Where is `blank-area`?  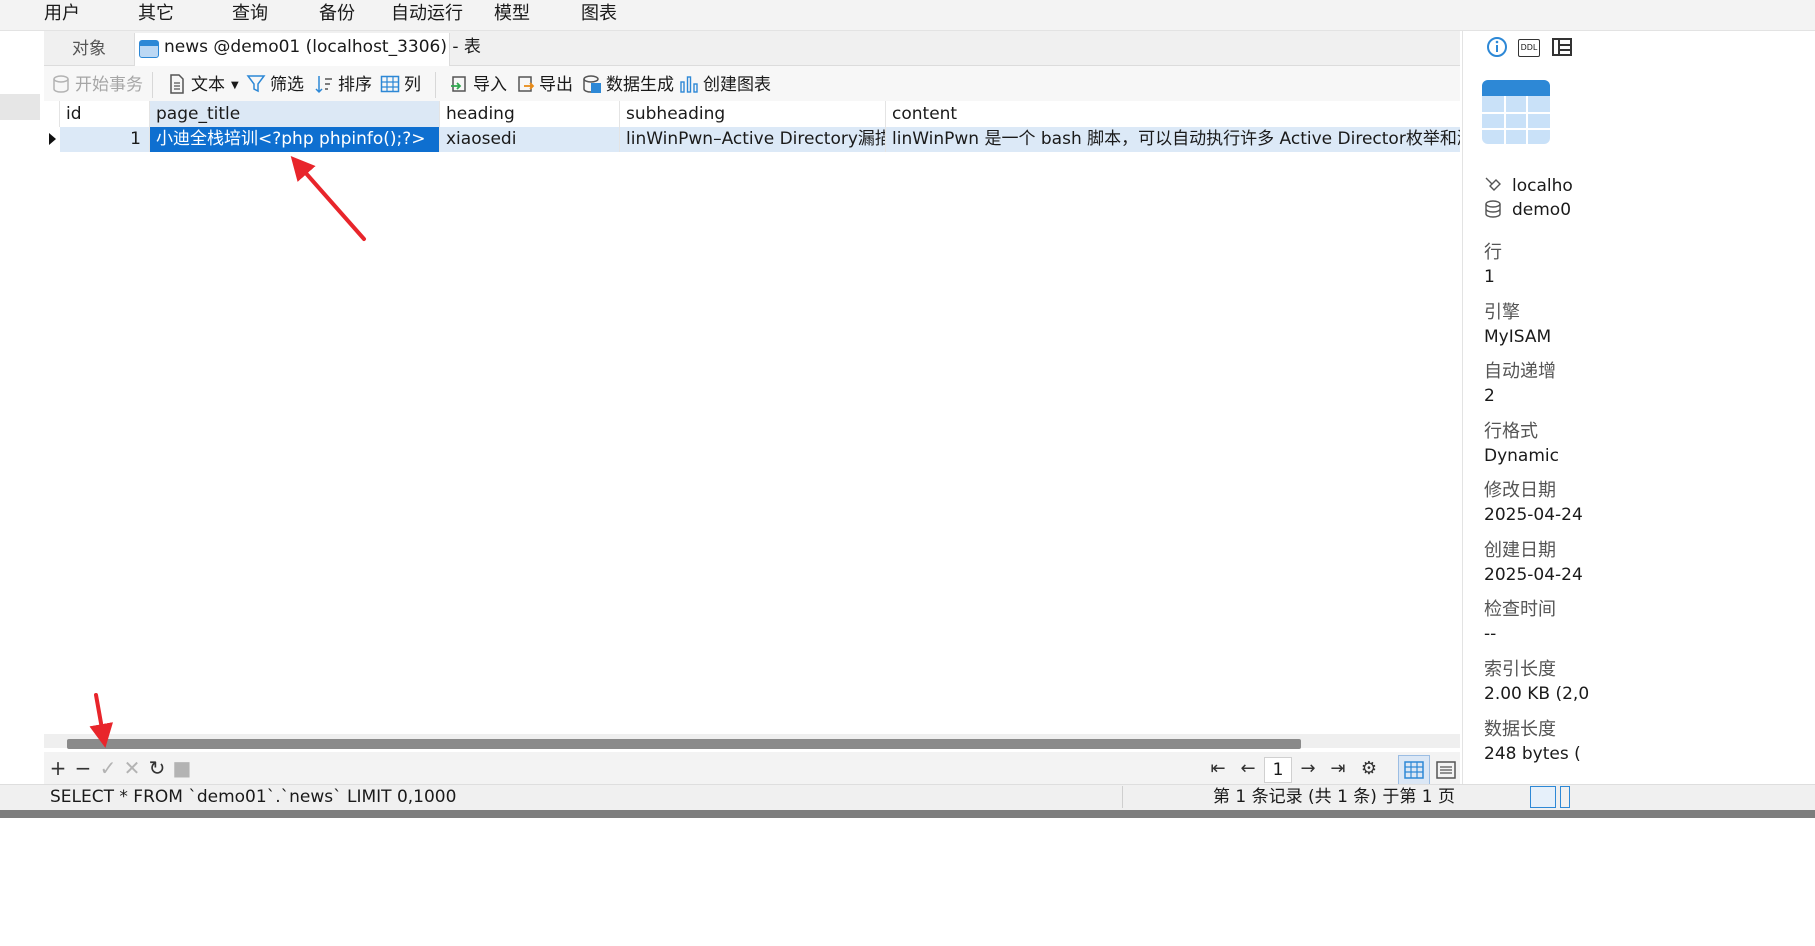 blank-area is located at coordinates (907, 882).